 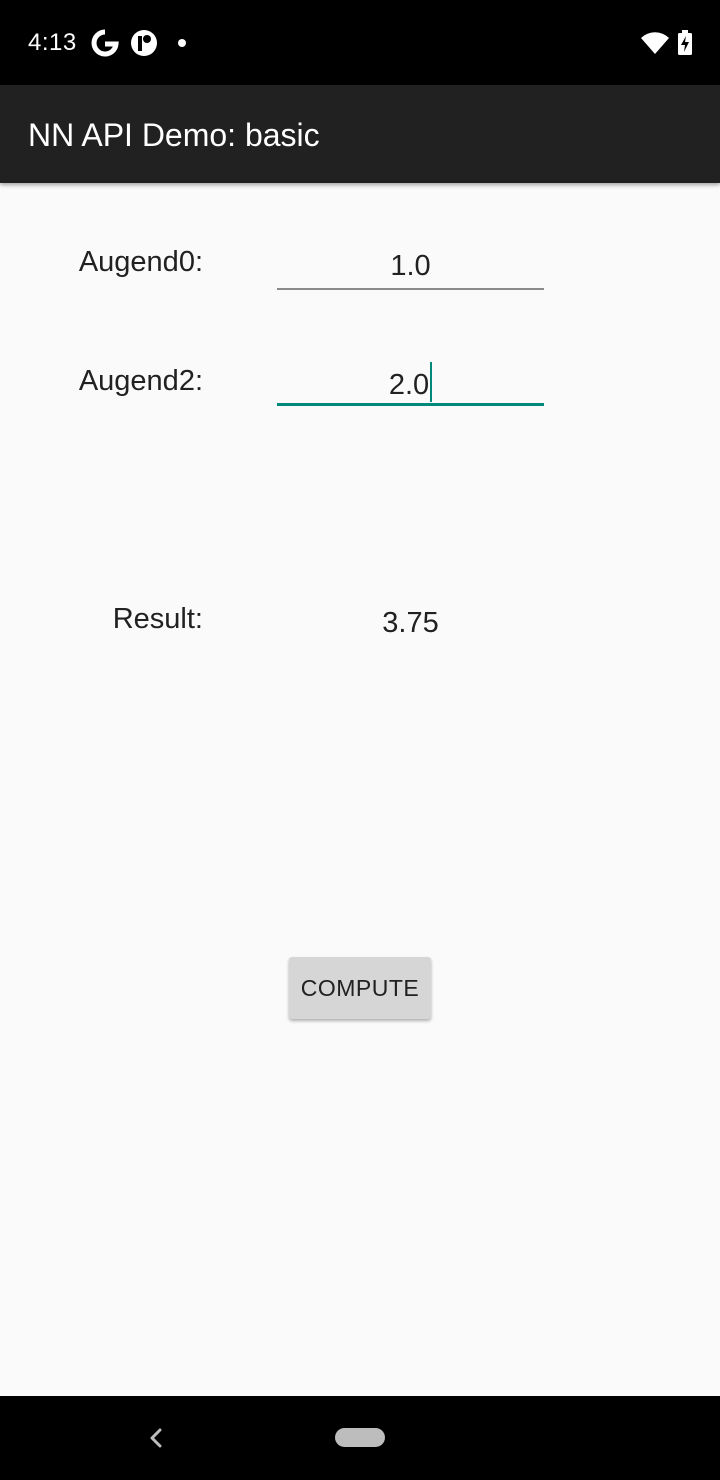 I want to click on text-cursor, so click(x=431, y=382).